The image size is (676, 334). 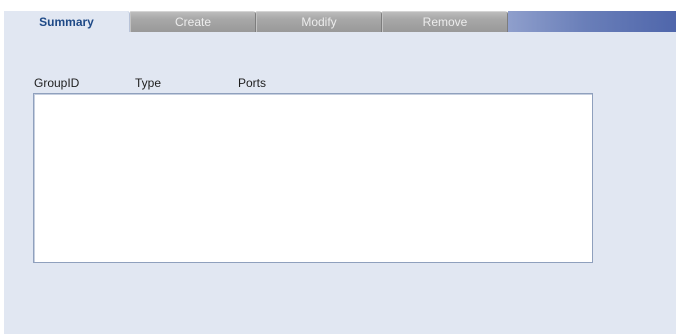 I want to click on tab-summary-label: Summary, so click(x=66, y=21).